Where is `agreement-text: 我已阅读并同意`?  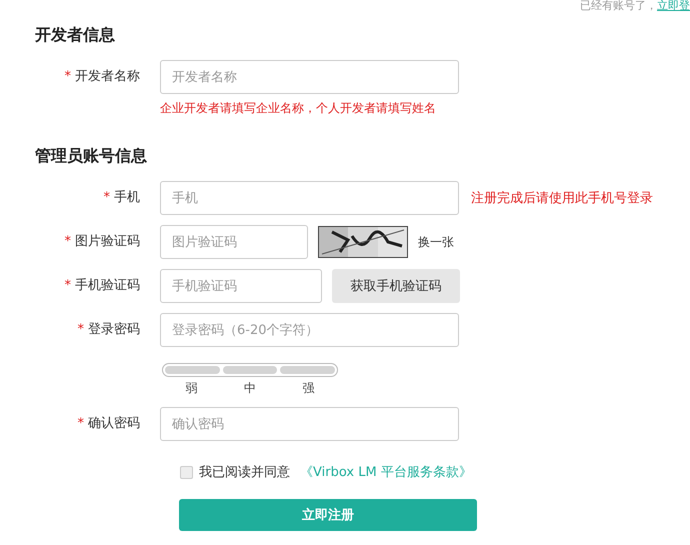
agreement-text: 我已阅读并同意 is located at coordinates (244, 472).